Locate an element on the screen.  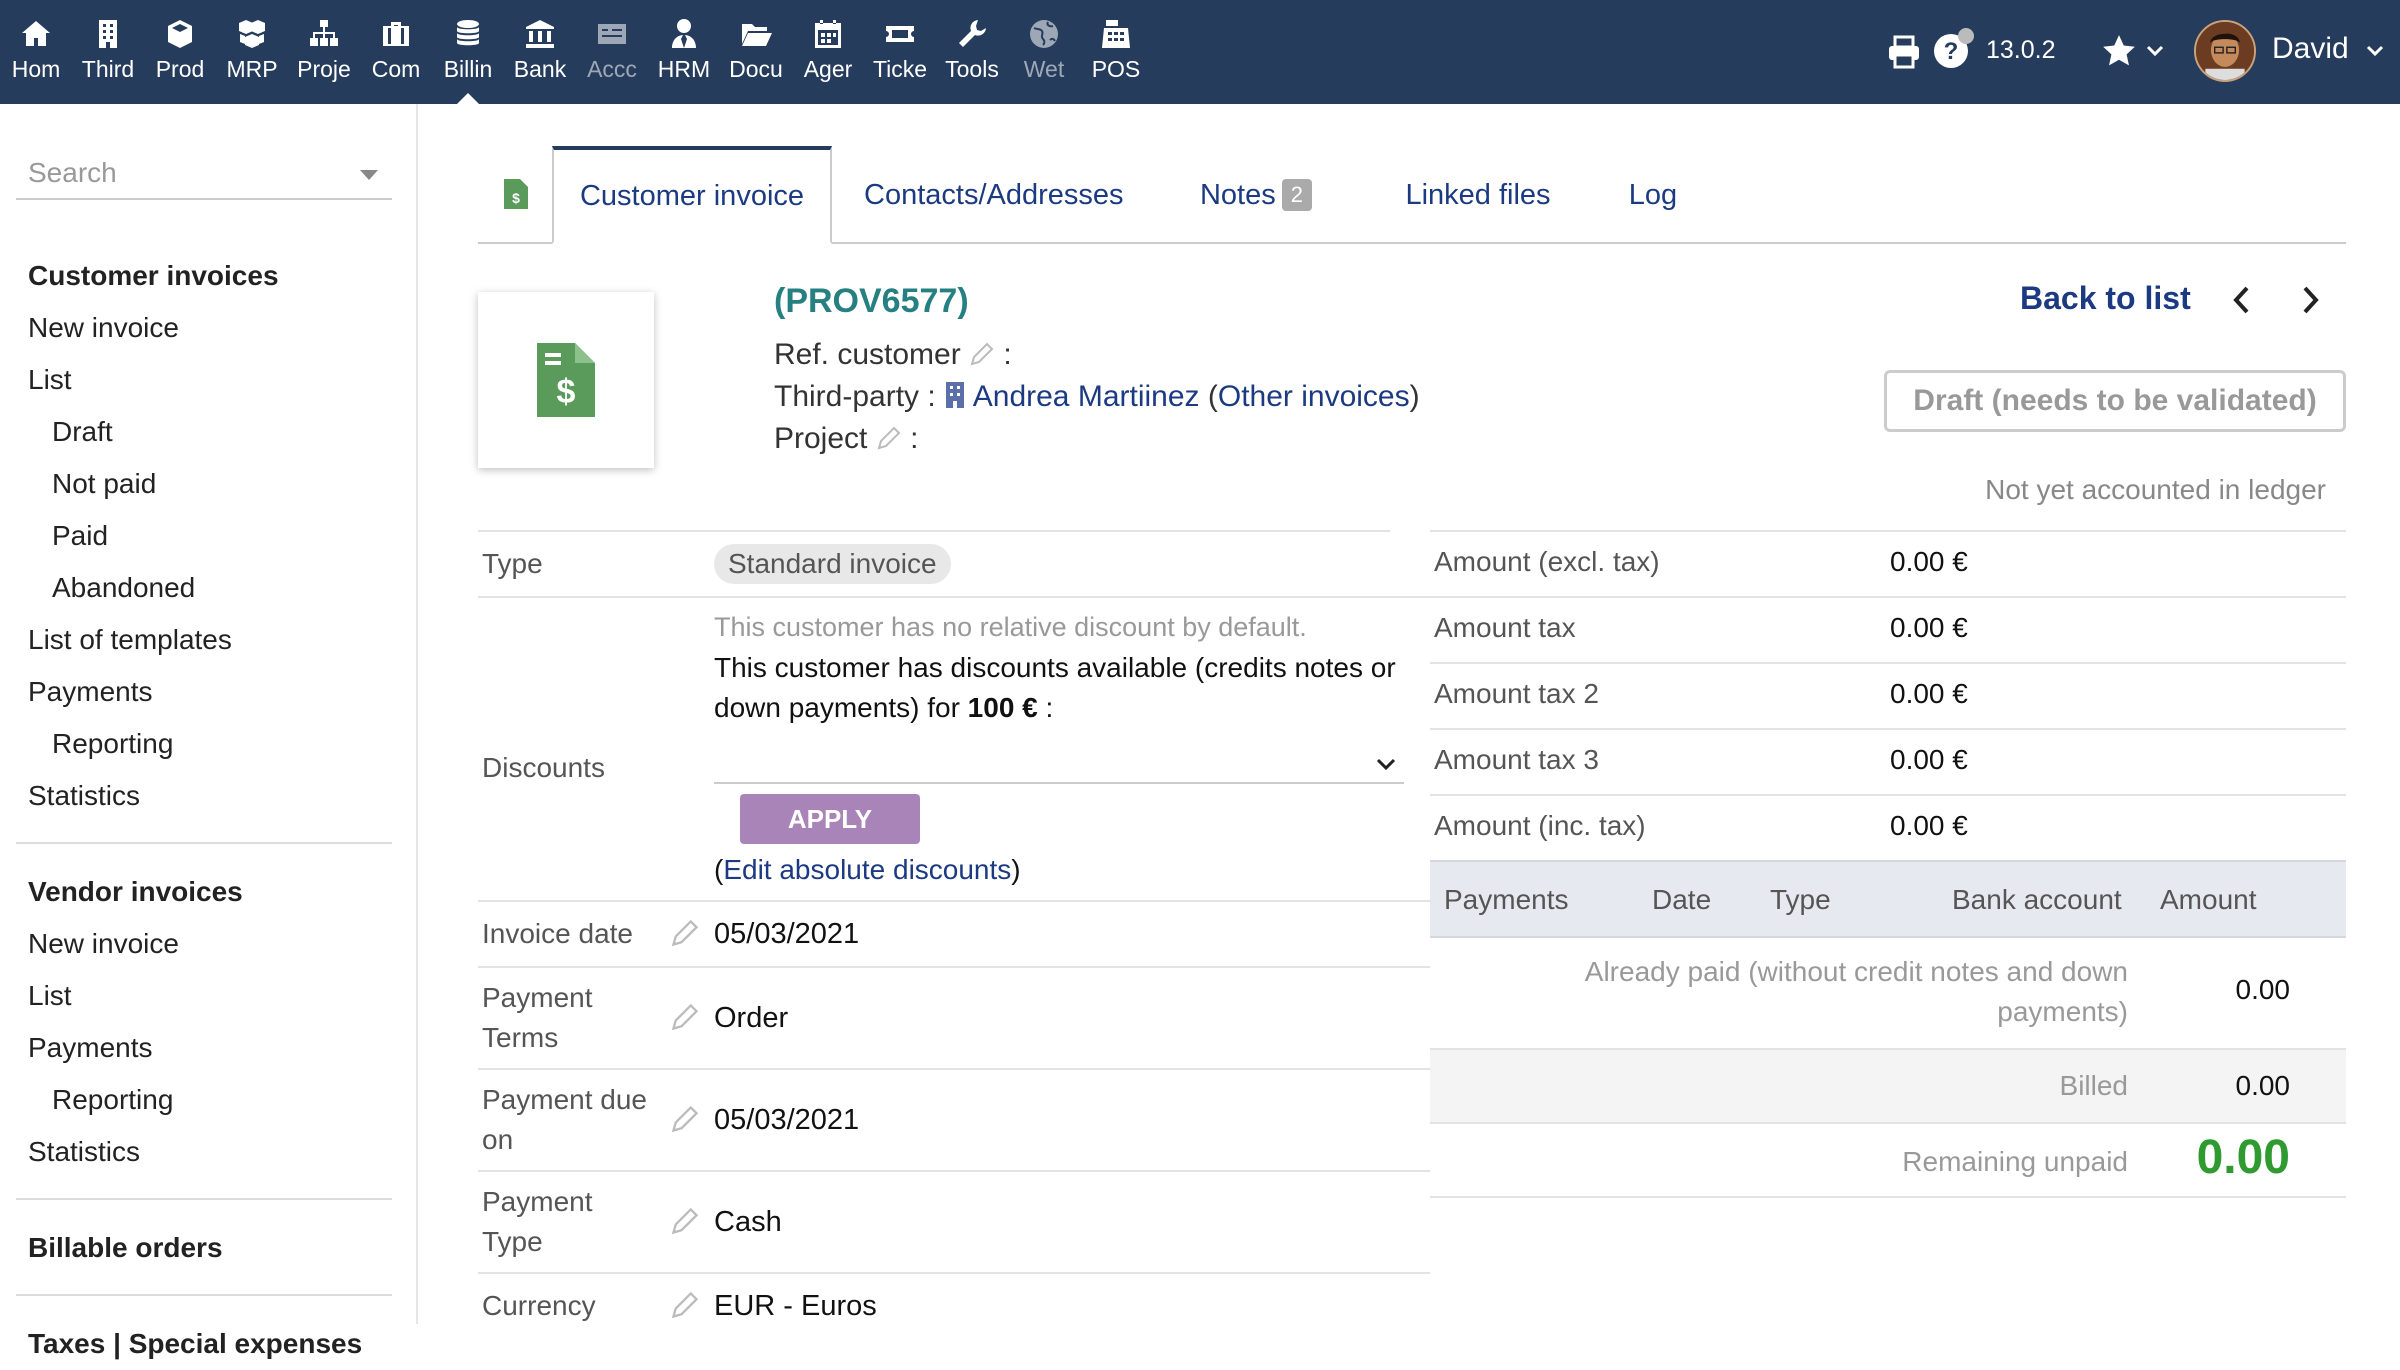
nav-item-11: Ager is located at coordinates (828, 52).